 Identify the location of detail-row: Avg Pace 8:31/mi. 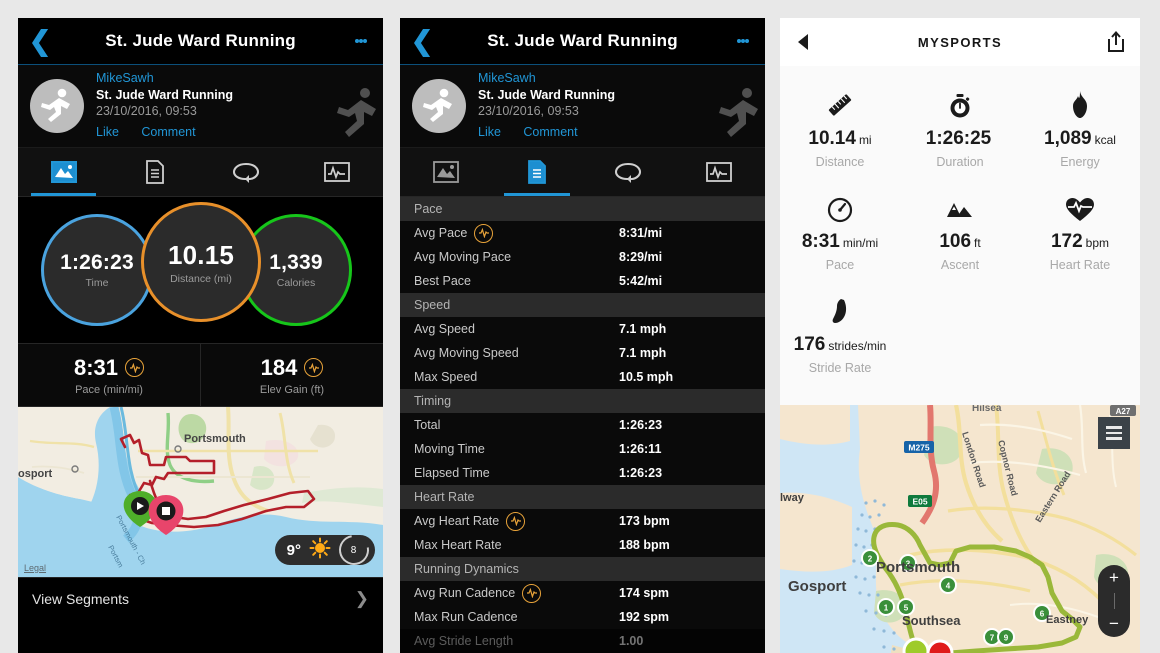
(582, 233).